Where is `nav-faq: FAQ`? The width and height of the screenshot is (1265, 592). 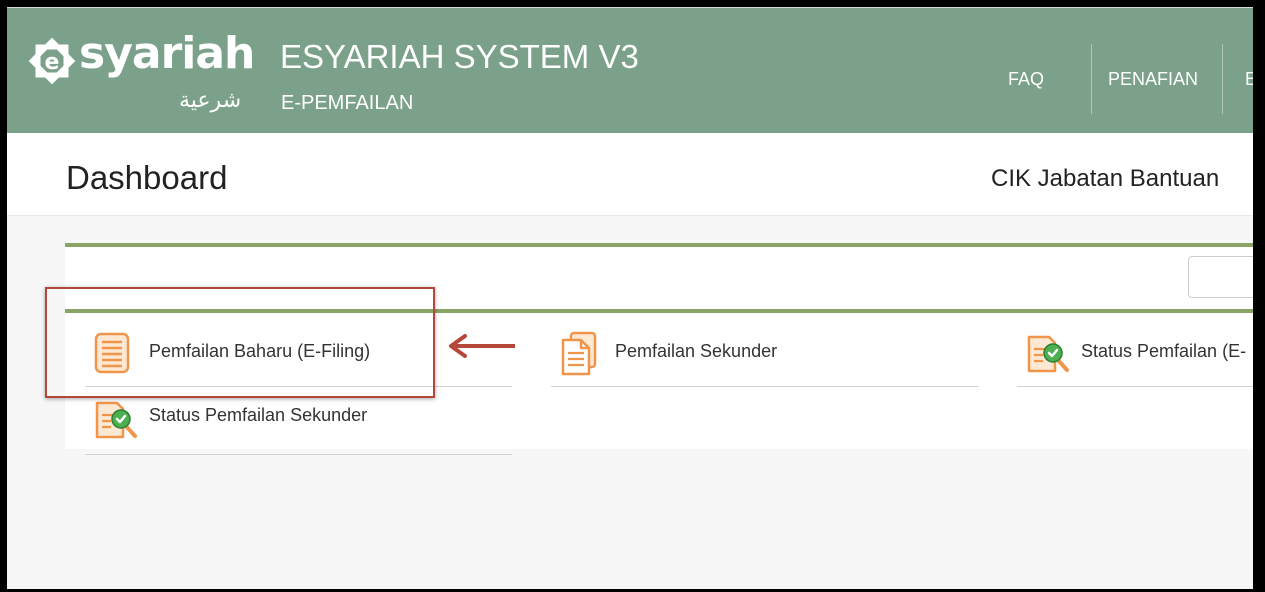
nav-faq: FAQ is located at coordinates (1026, 79).